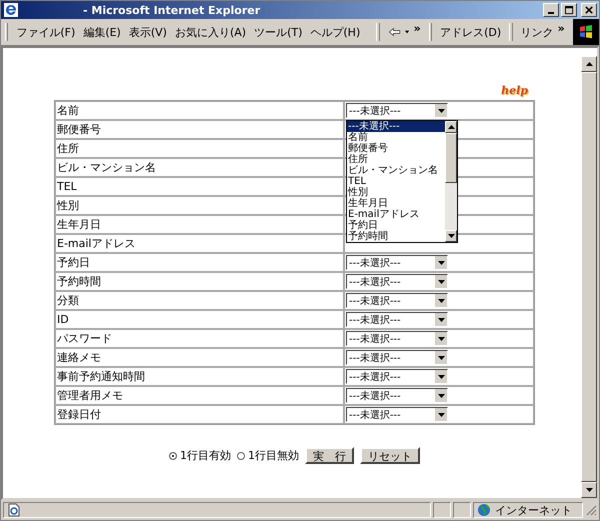  Describe the element at coordinates (46, 32) in the screenshot. I see `menu-item: ファイル(F)` at that location.